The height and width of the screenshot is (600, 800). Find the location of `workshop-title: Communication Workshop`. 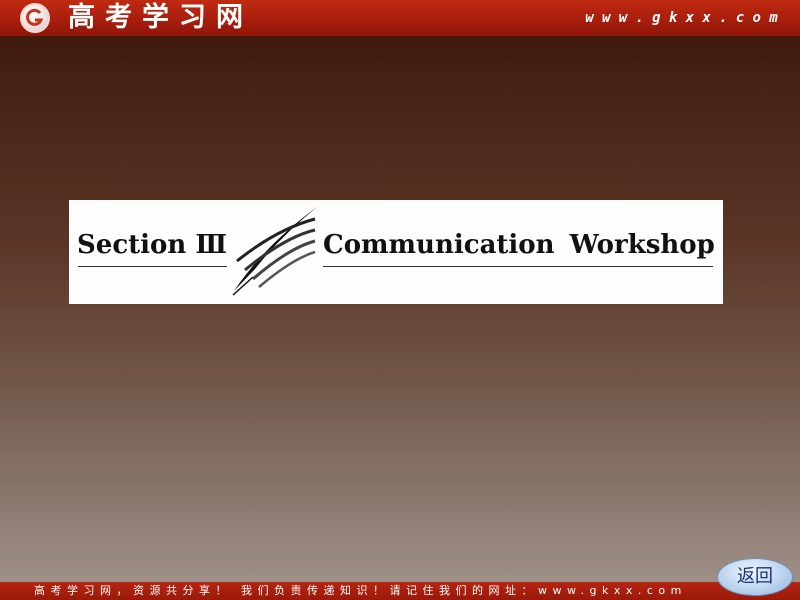

workshop-title: Communication Workshop is located at coordinates (519, 245).